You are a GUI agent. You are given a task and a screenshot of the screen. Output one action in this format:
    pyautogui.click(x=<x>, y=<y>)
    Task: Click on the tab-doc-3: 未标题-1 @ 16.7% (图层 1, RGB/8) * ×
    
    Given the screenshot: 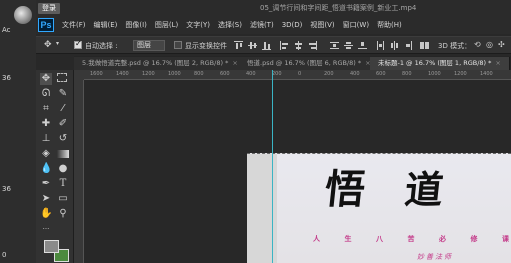 What is the action you would take?
    pyautogui.click(x=440, y=63)
    